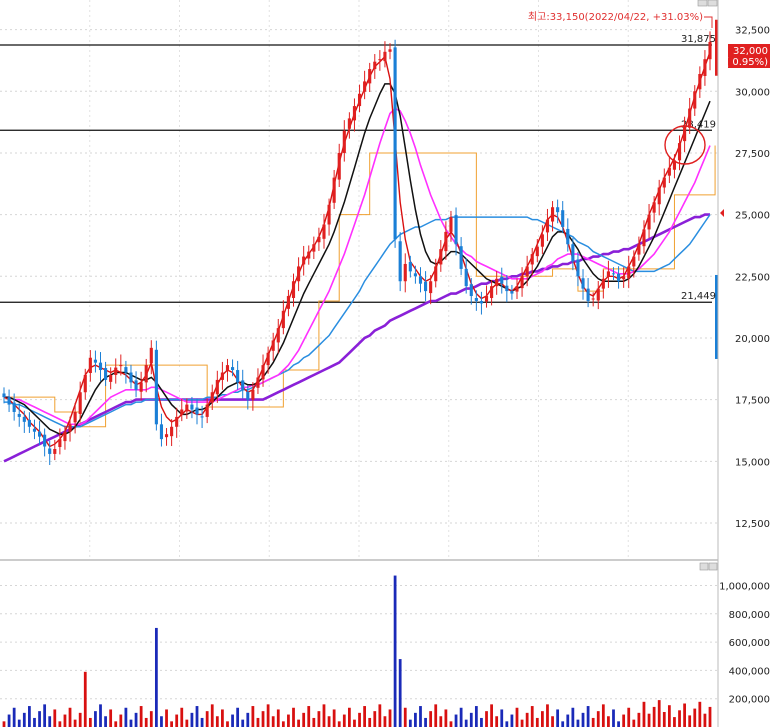 The width and height of the screenshot is (773, 727). I want to click on panel-button-top, so click(702, 3).